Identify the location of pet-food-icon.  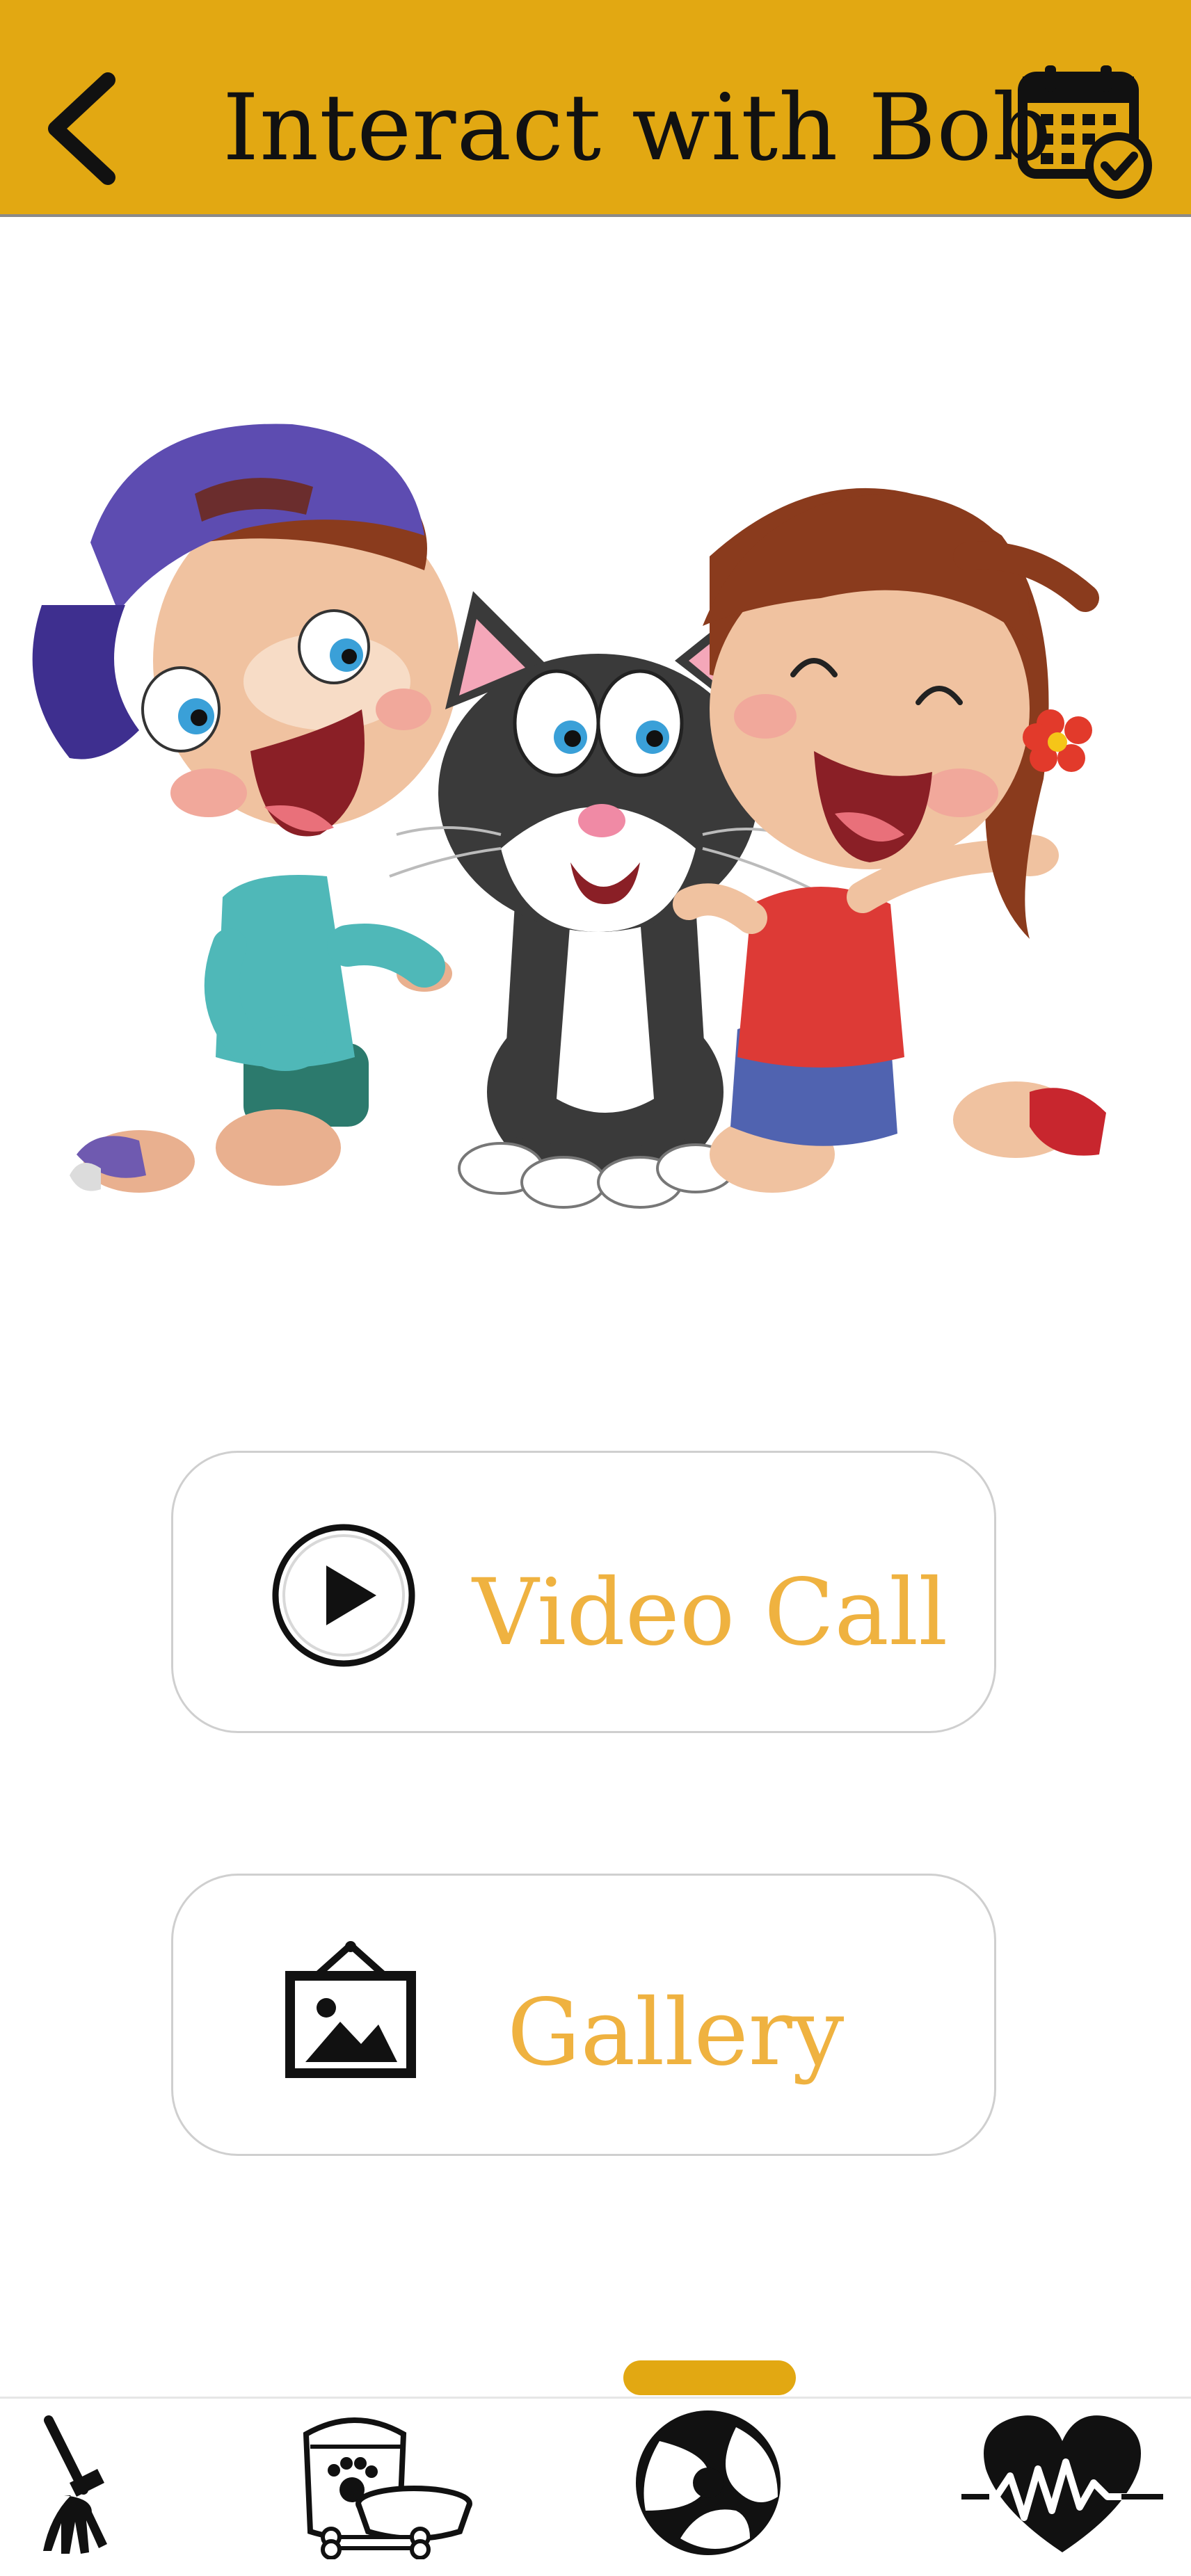
(388, 2488).